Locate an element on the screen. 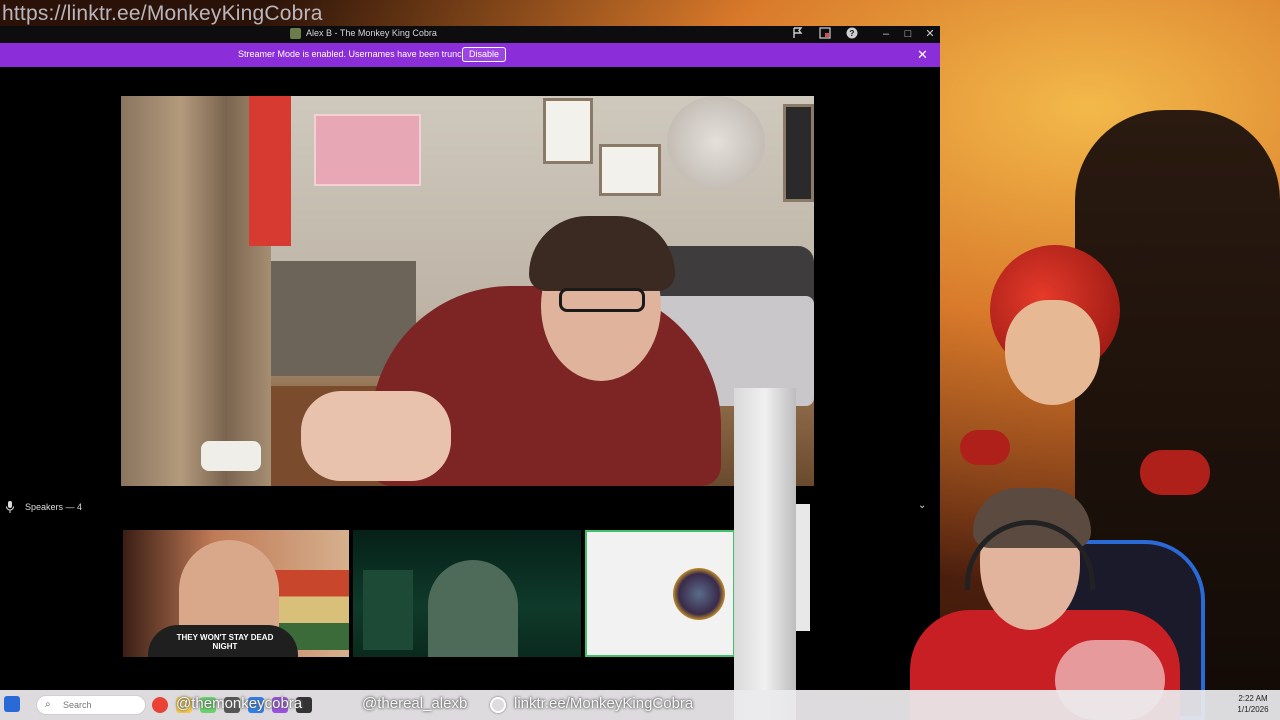 Image resolution: width=1280 pixels, height=720 pixels. search-placeholder: Search is located at coordinates (77, 705).